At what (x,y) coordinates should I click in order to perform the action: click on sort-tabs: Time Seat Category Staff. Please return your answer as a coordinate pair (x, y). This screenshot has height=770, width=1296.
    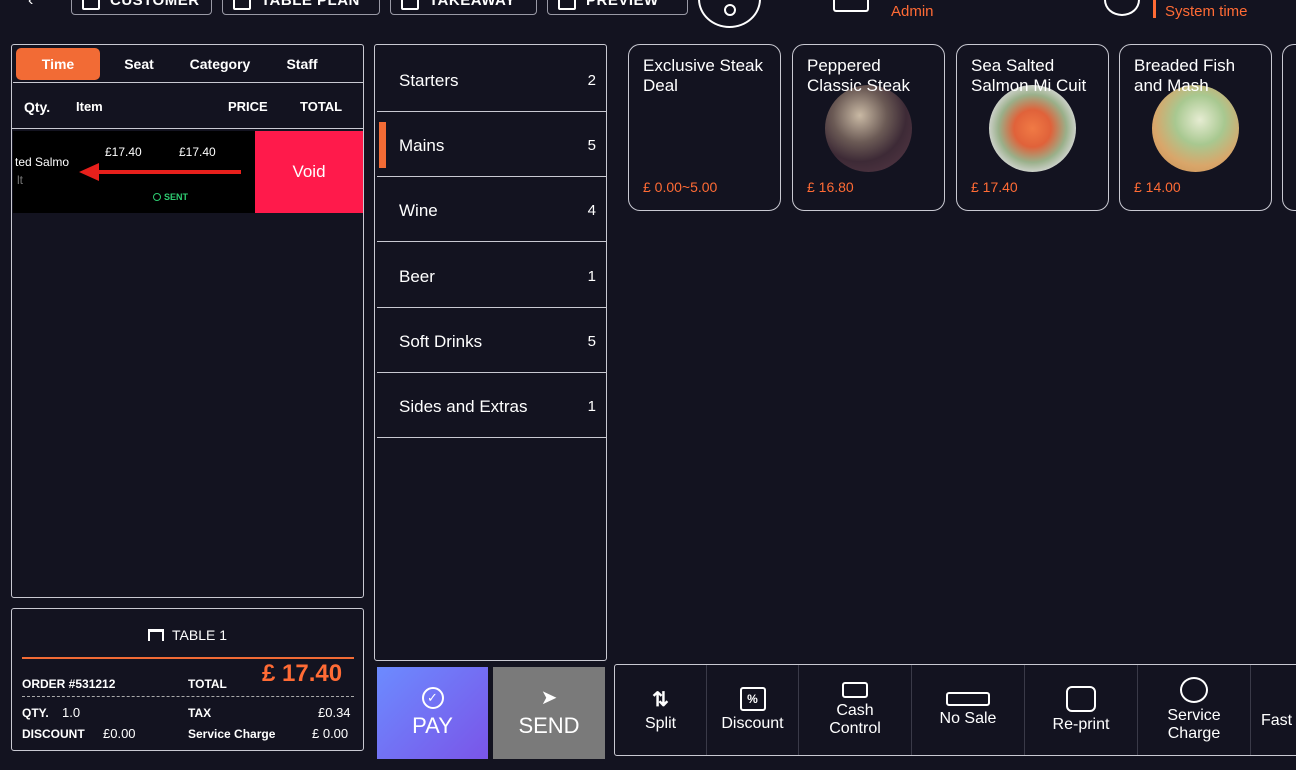
    Looking at the image, I should click on (188, 64).